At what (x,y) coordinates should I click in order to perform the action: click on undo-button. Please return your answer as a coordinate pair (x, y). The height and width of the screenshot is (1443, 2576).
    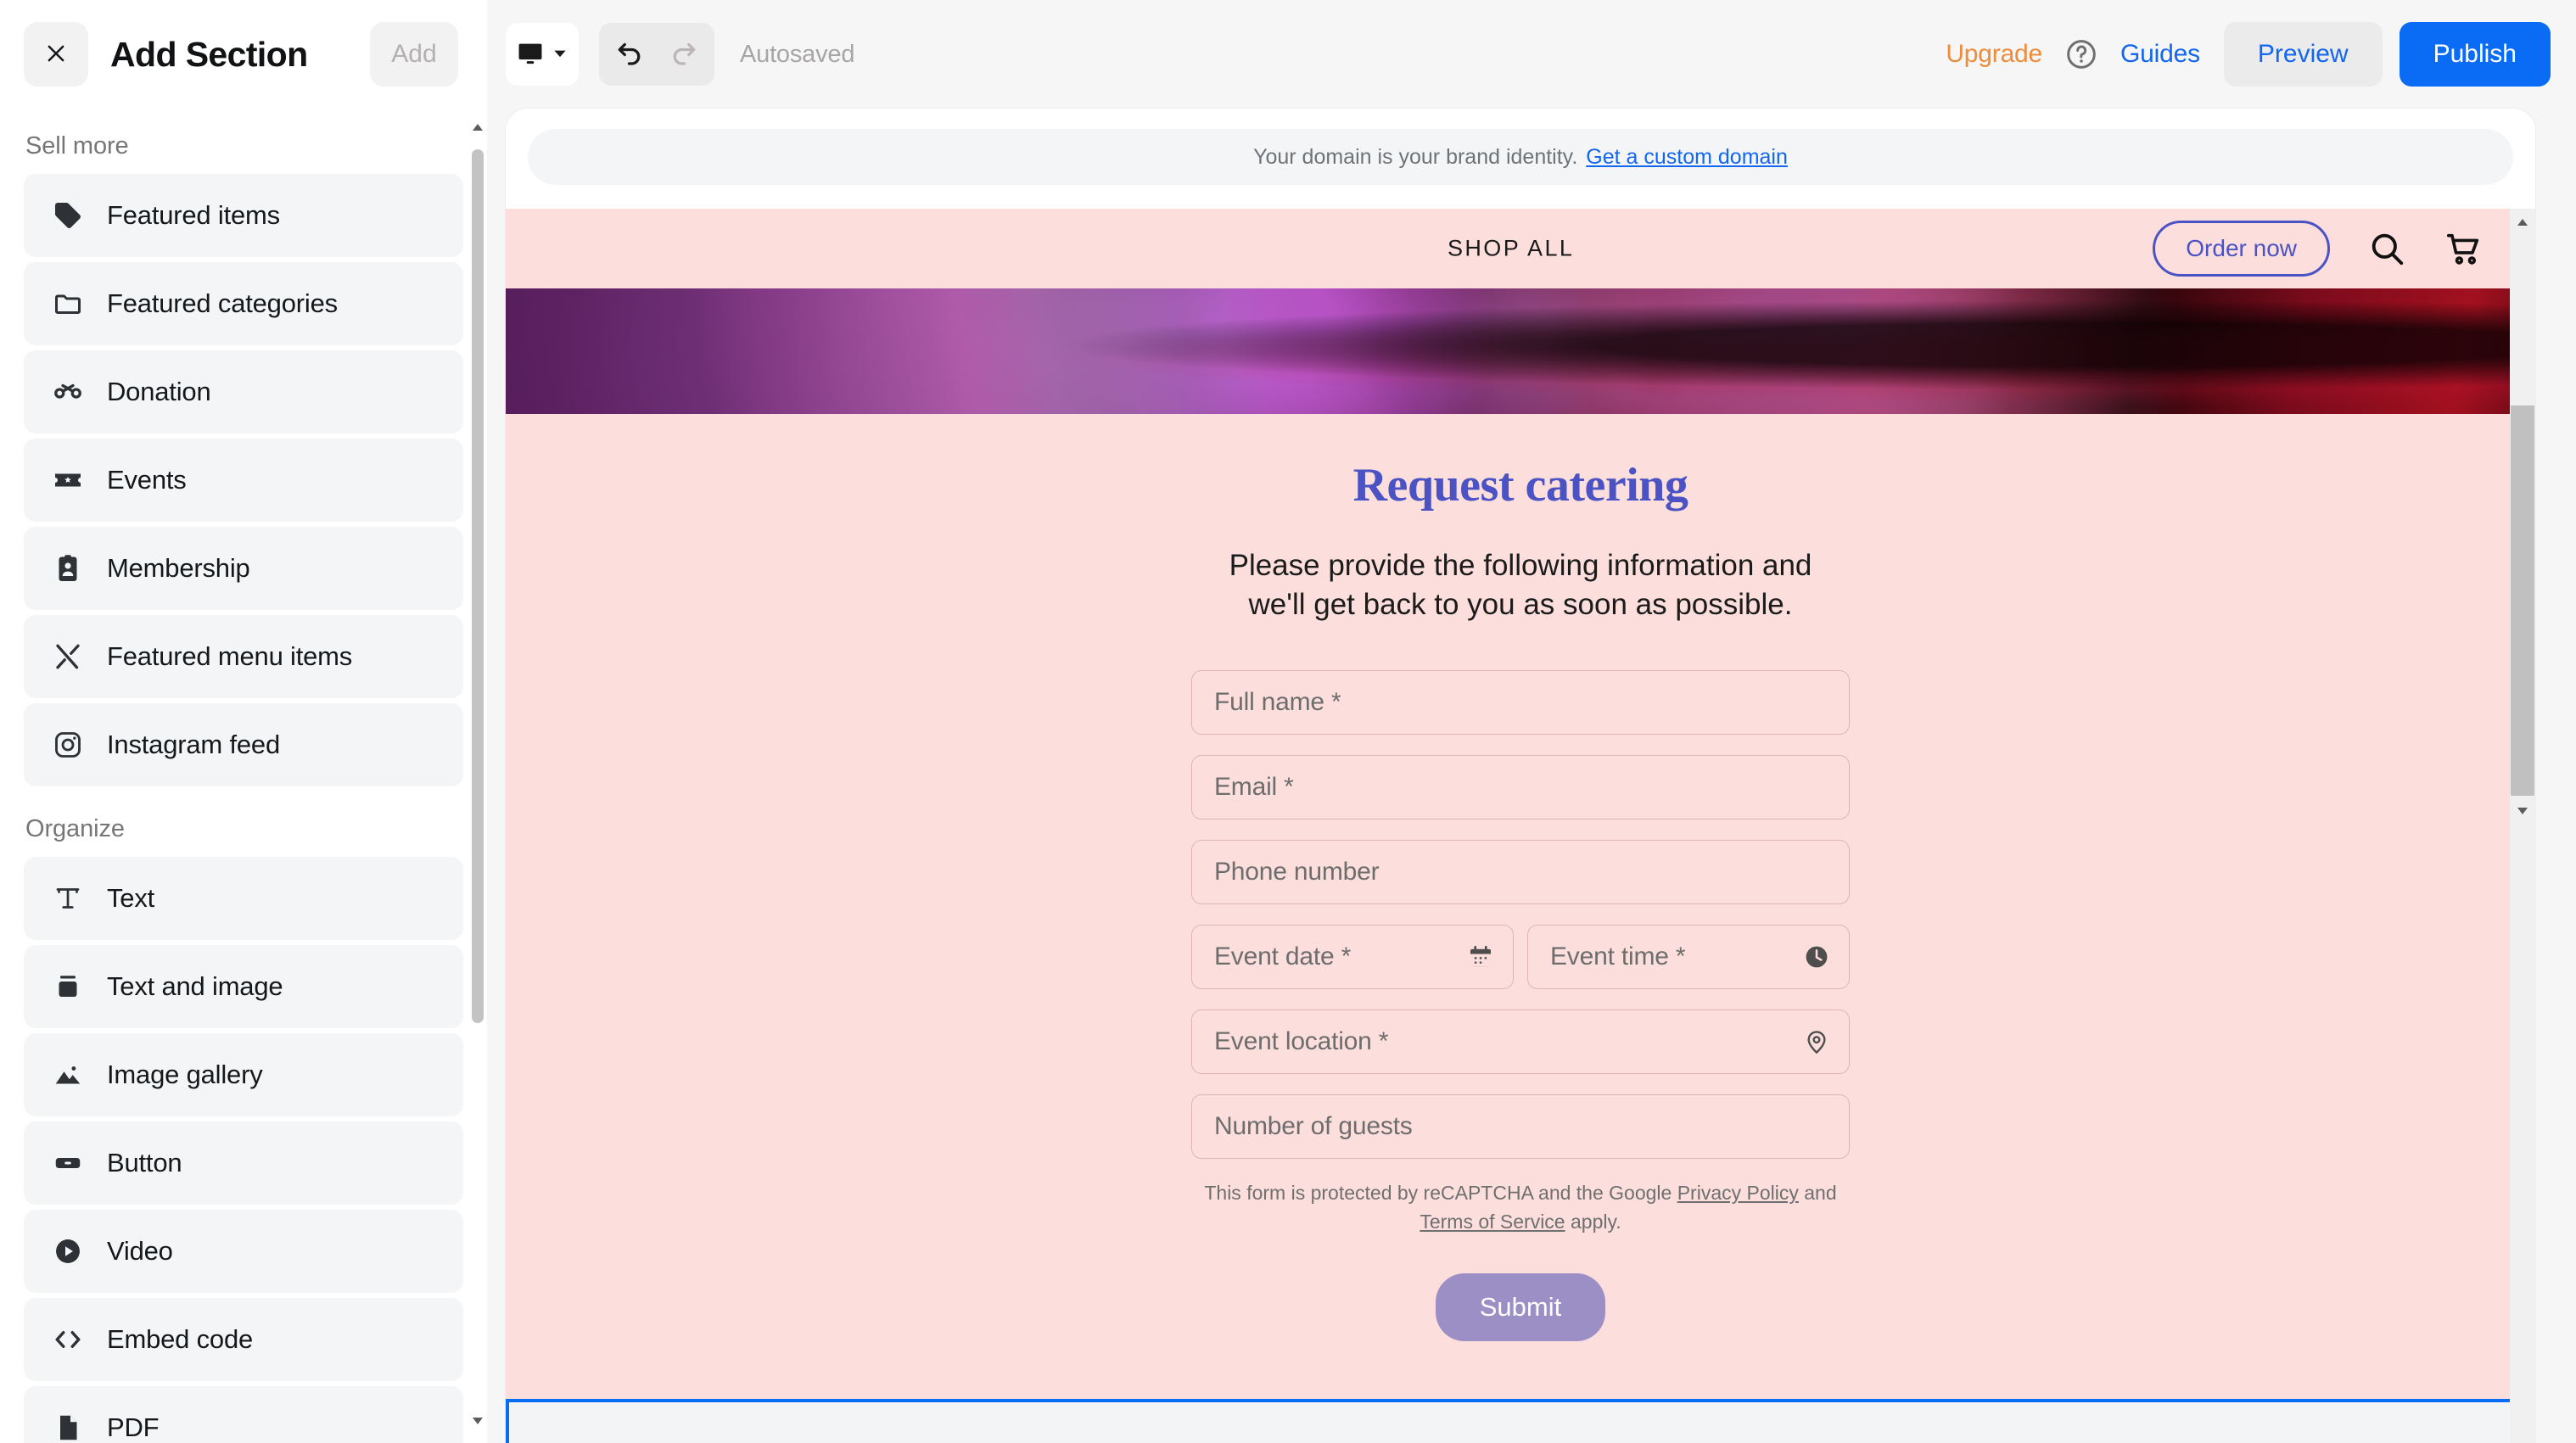
    Looking at the image, I should click on (631, 54).